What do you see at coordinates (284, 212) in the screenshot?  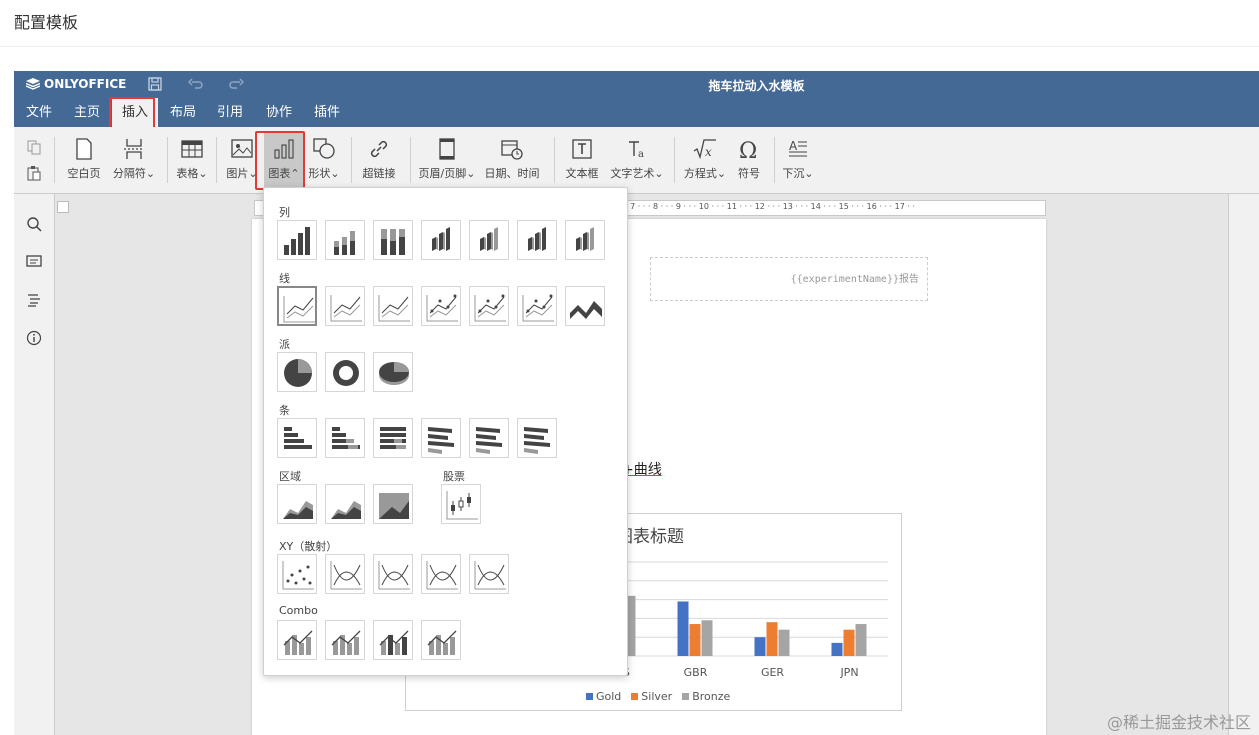 I see `category-column: 列` at bounding box center [284, 212].